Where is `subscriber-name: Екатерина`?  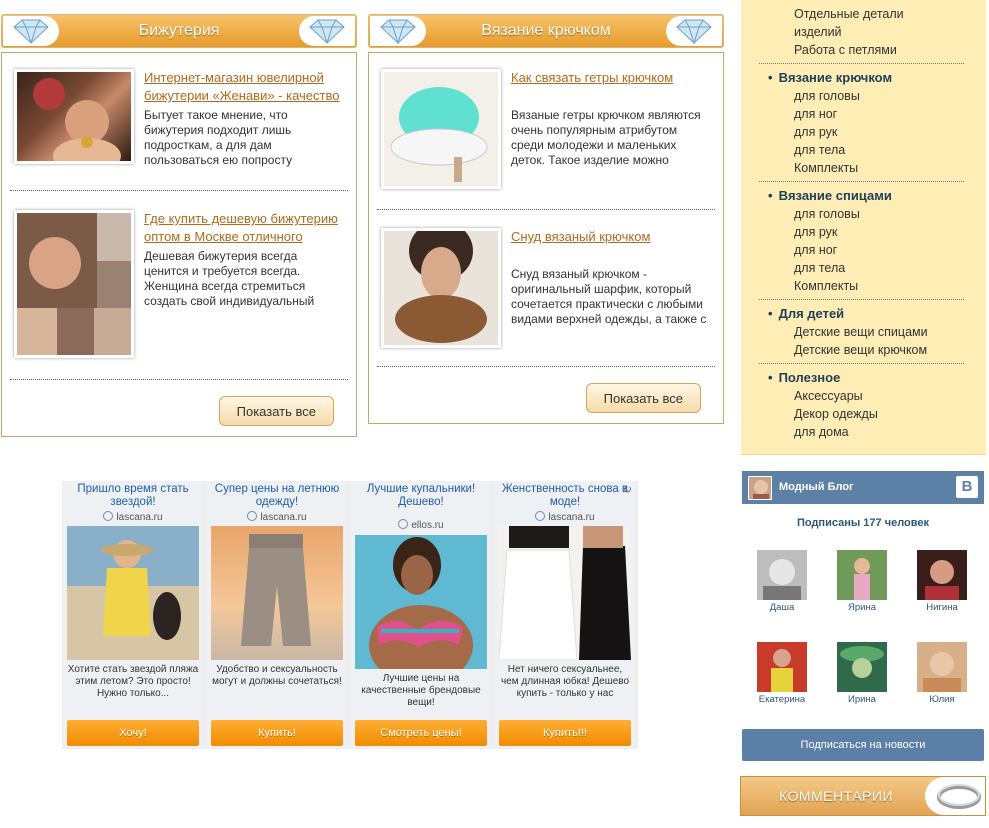
subscriber-name: Екатерина is located at coordinates (782, 699).